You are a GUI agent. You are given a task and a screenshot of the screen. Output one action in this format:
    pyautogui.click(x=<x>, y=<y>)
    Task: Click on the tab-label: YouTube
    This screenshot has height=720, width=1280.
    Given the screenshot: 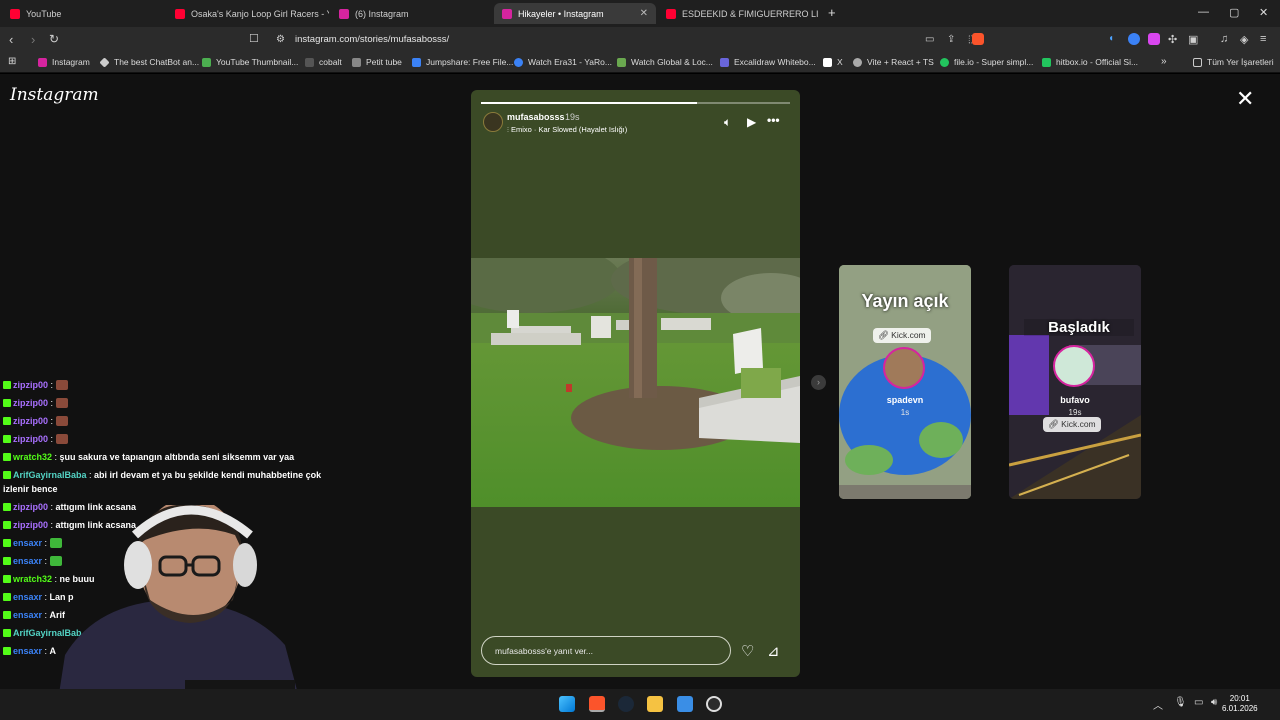 What is the action you would take?
    pyautogui.click(x=44, y=13)
    